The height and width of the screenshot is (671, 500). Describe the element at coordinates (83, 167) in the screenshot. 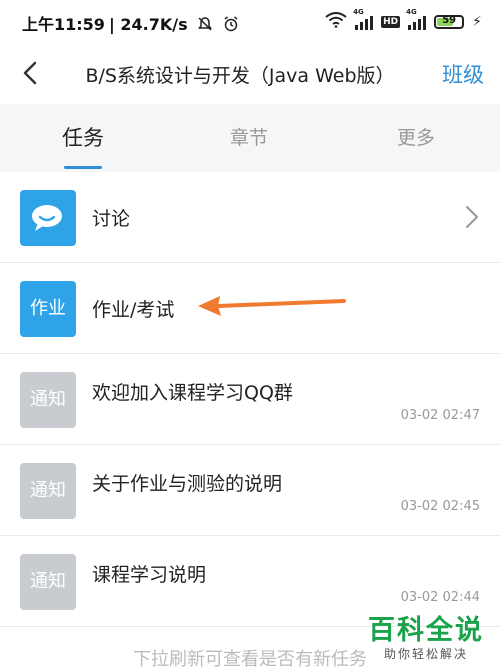

I see `active-tab-indicator` at that location.